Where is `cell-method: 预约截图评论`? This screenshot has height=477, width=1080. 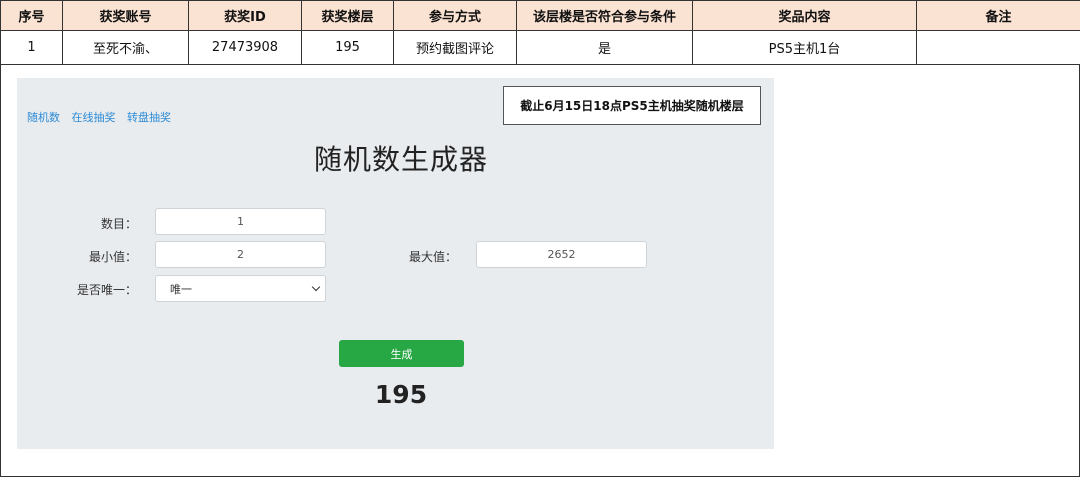 cell-method: 预约截图评论 is located at coordinates (455, 47).